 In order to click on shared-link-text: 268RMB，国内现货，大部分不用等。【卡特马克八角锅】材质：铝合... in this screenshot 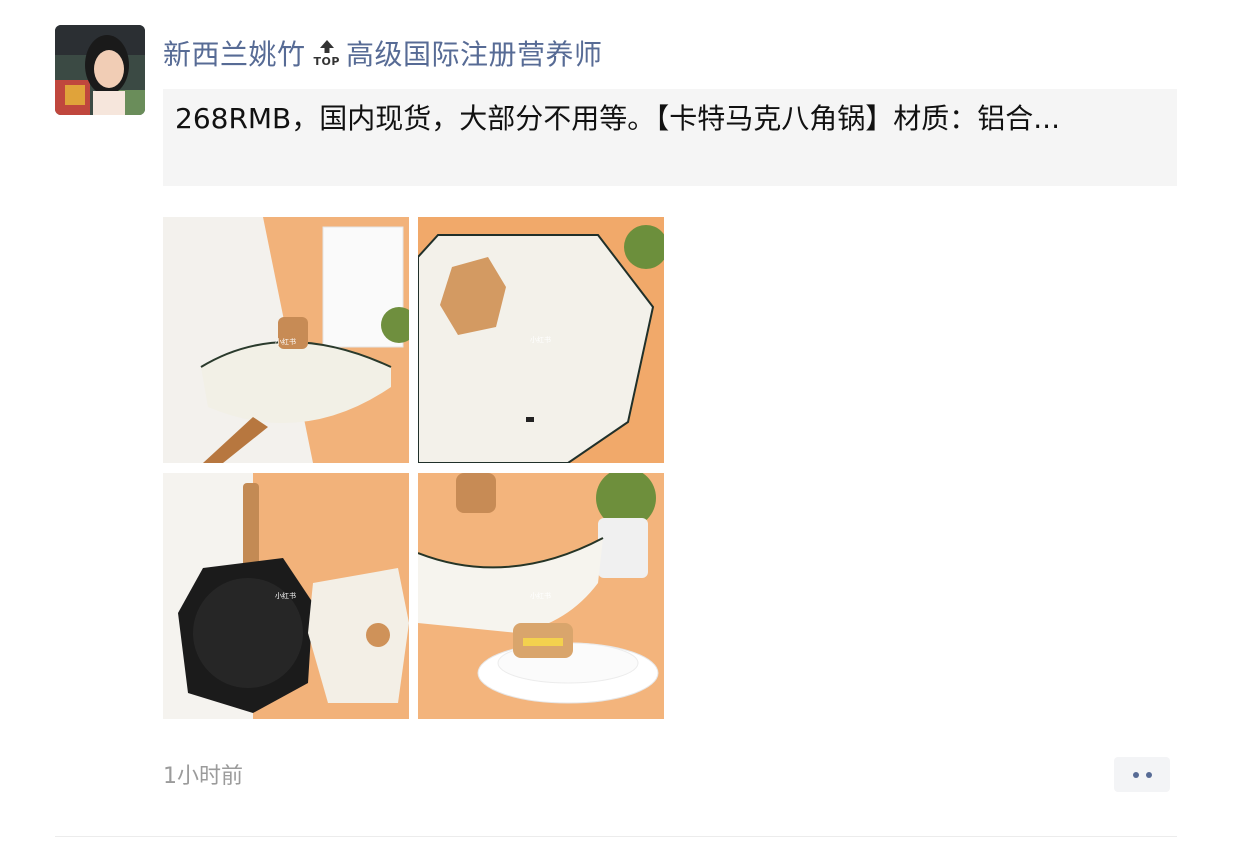, I will do `click(617, 118)`.